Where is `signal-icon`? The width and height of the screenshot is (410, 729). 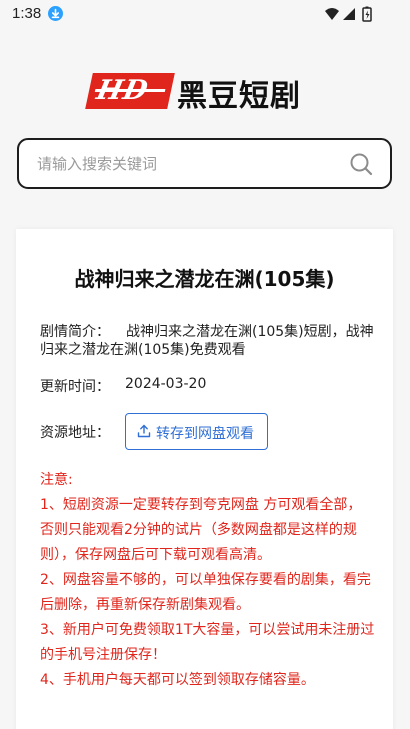
signal-icon is located at coordinates (349, 14).